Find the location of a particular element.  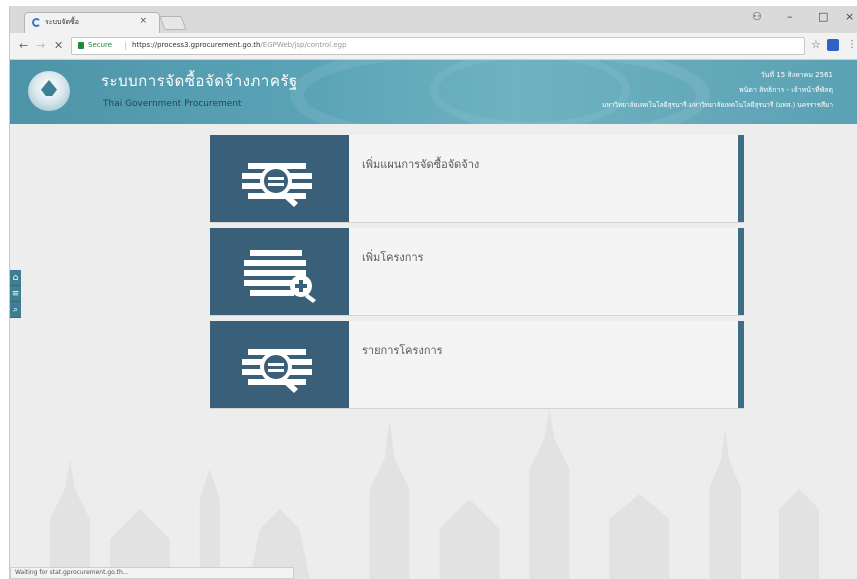

side-toolbar: ⌂ ≡ ⌕ is located at coordinates (15, 294).